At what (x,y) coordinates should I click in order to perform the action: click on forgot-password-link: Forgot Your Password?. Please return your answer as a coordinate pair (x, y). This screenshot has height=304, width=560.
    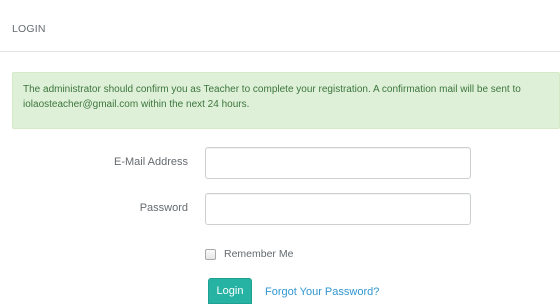
    Looking at the image, I should click on (322, 292).